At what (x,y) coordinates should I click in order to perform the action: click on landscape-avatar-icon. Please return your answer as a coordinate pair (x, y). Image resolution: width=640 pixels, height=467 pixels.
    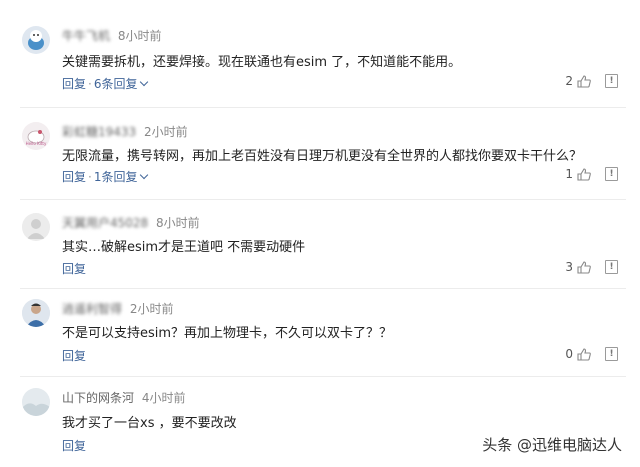
    Looking at the image, I should click on (36, 402).